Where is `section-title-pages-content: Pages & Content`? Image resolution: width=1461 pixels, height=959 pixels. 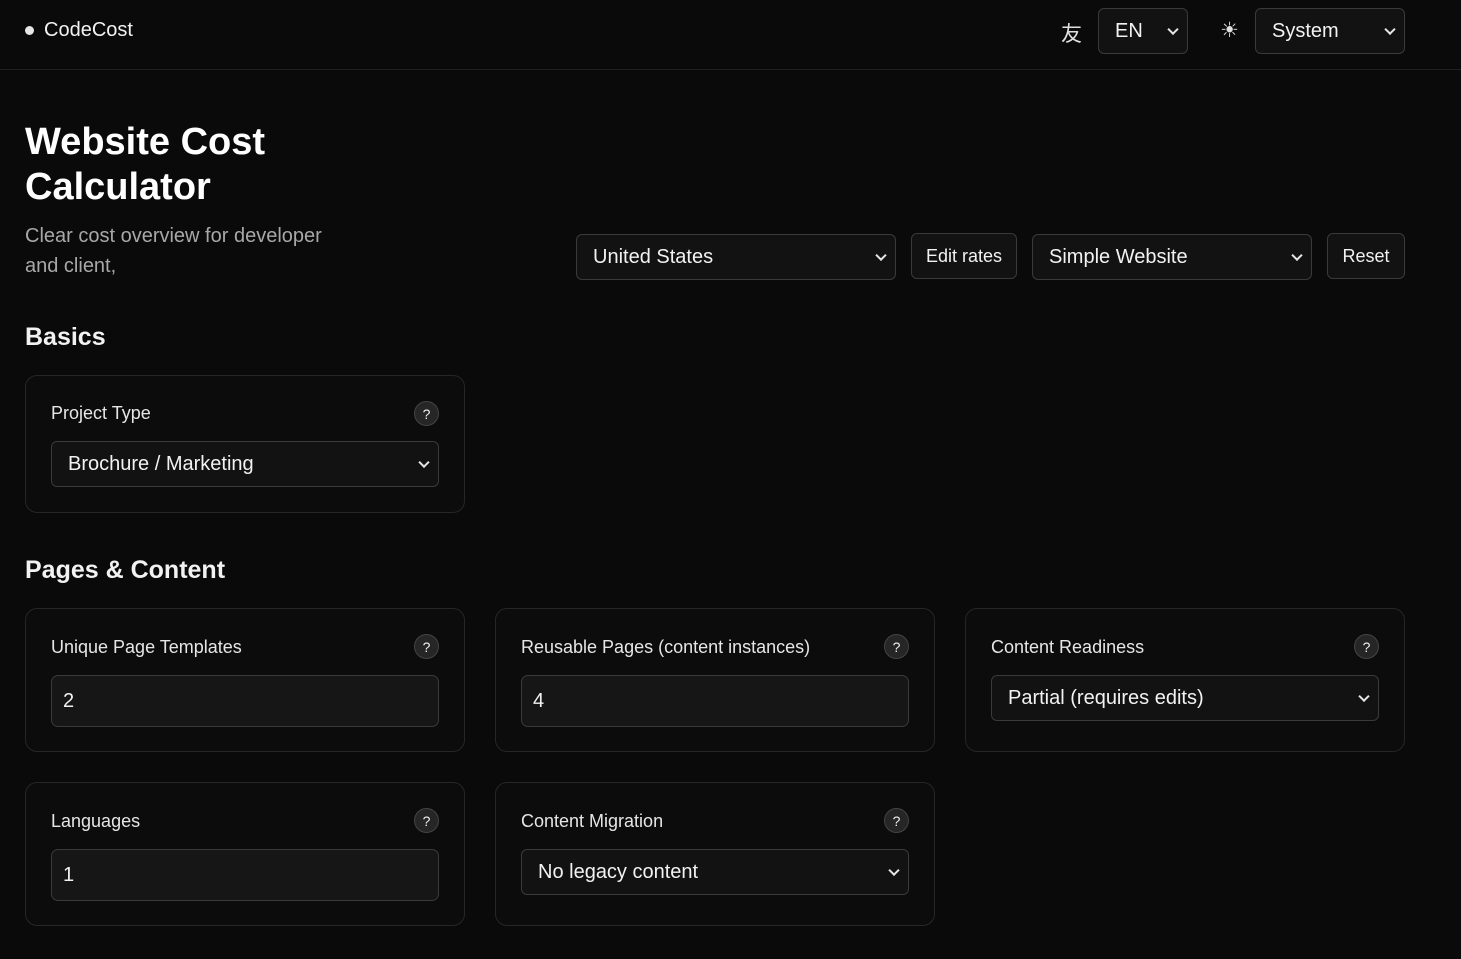
section-title-pages-content: Pages & Content is located at coordinates (125, 570).